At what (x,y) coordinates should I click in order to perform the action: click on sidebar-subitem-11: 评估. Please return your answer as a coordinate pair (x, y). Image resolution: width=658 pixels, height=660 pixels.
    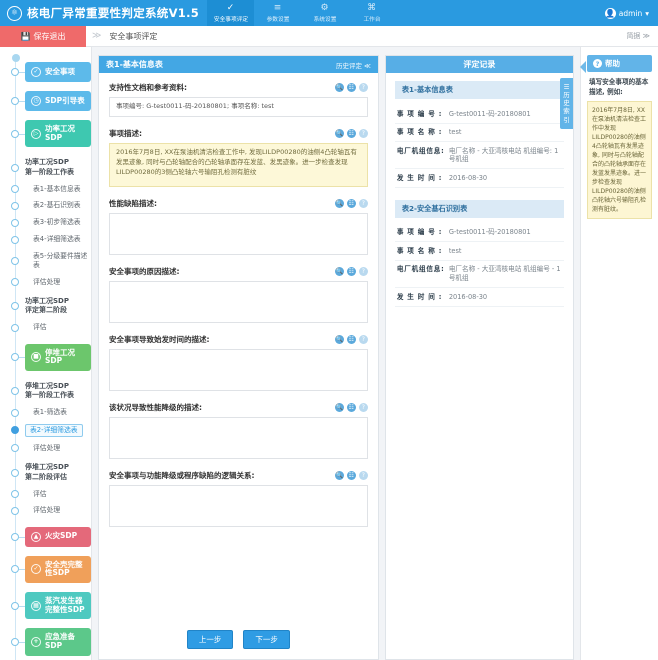
    Looking at the image, I should click on (45, 328).